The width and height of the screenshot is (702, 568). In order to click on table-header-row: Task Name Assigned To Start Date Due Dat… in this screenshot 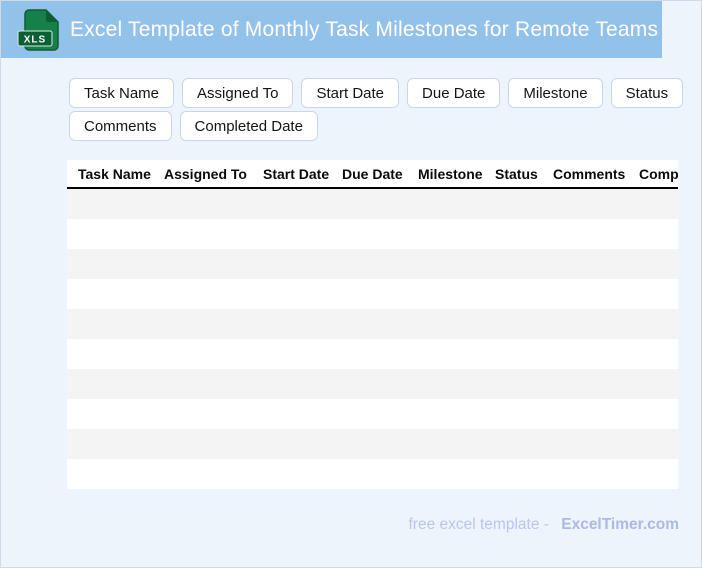, I will do `click(372, 174)`.